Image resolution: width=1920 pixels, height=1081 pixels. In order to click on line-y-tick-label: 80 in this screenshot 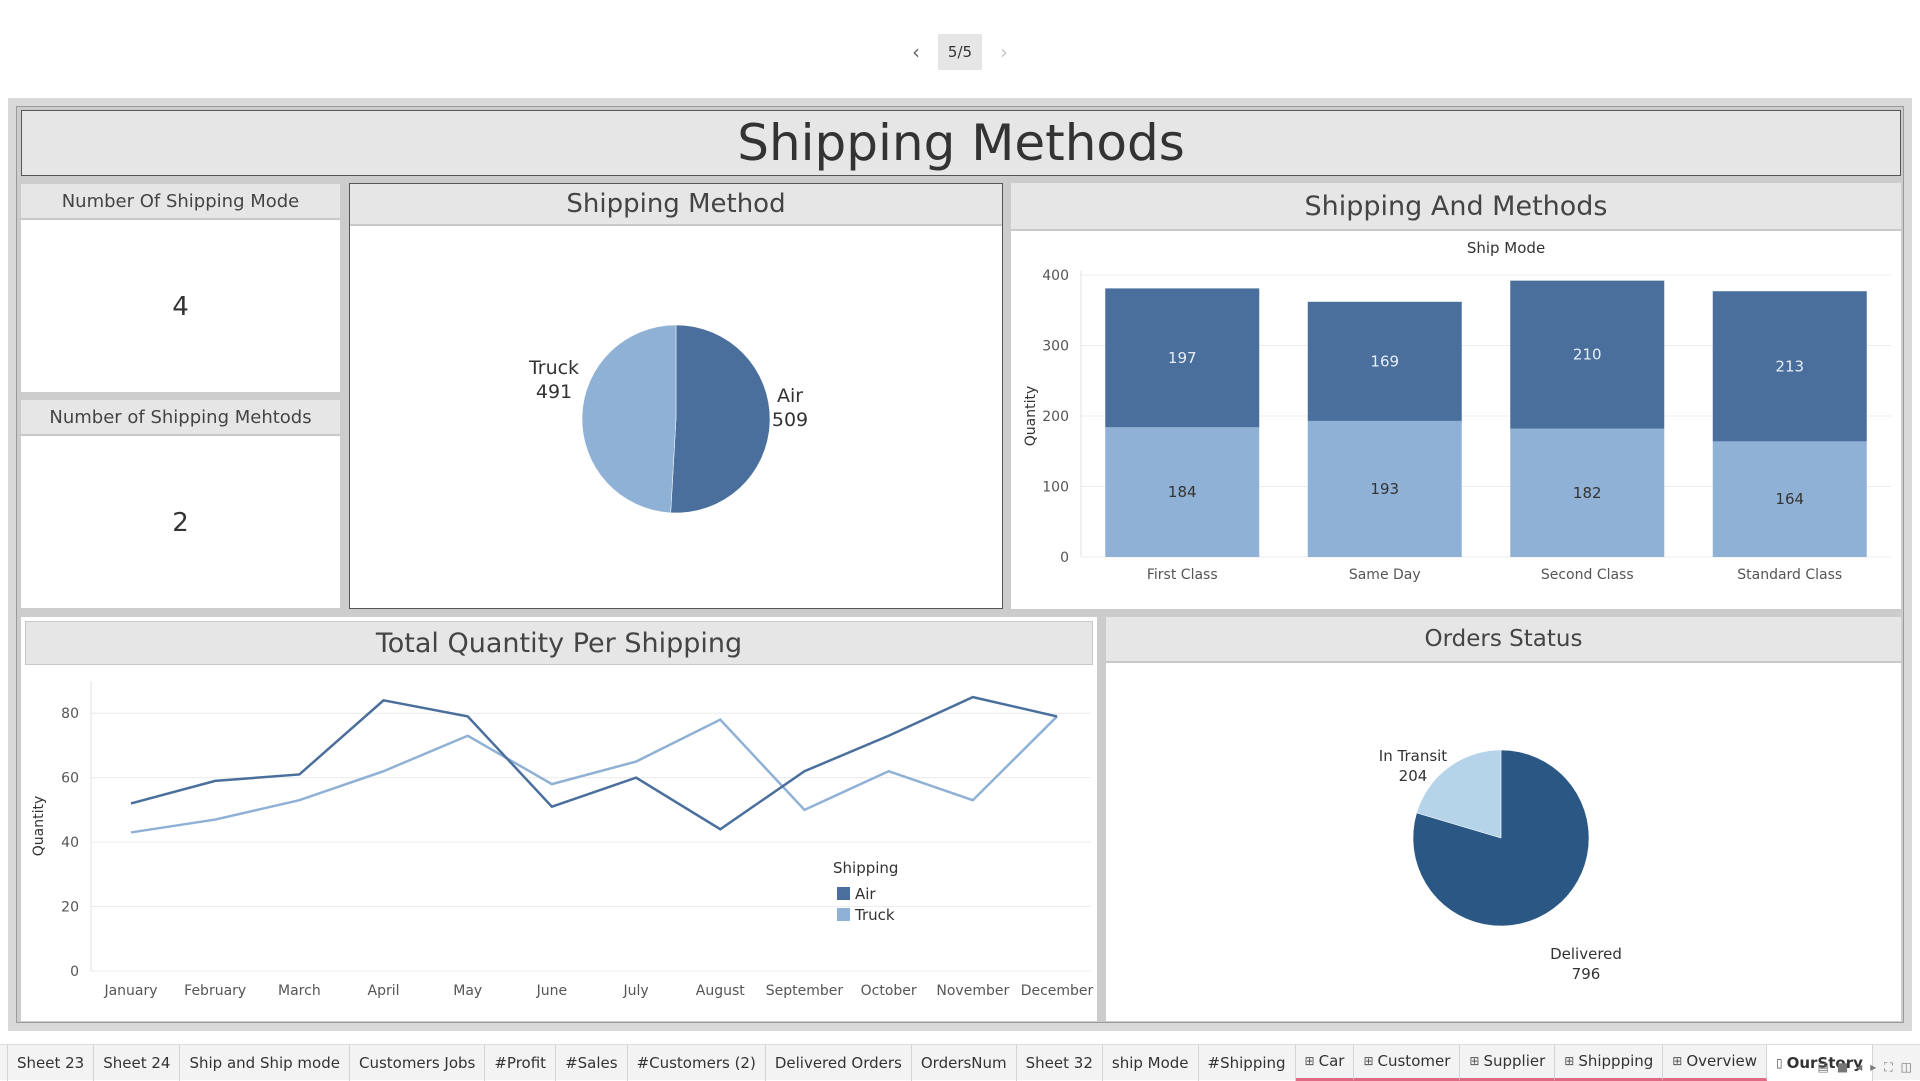, I will do `click(70, 714)`.